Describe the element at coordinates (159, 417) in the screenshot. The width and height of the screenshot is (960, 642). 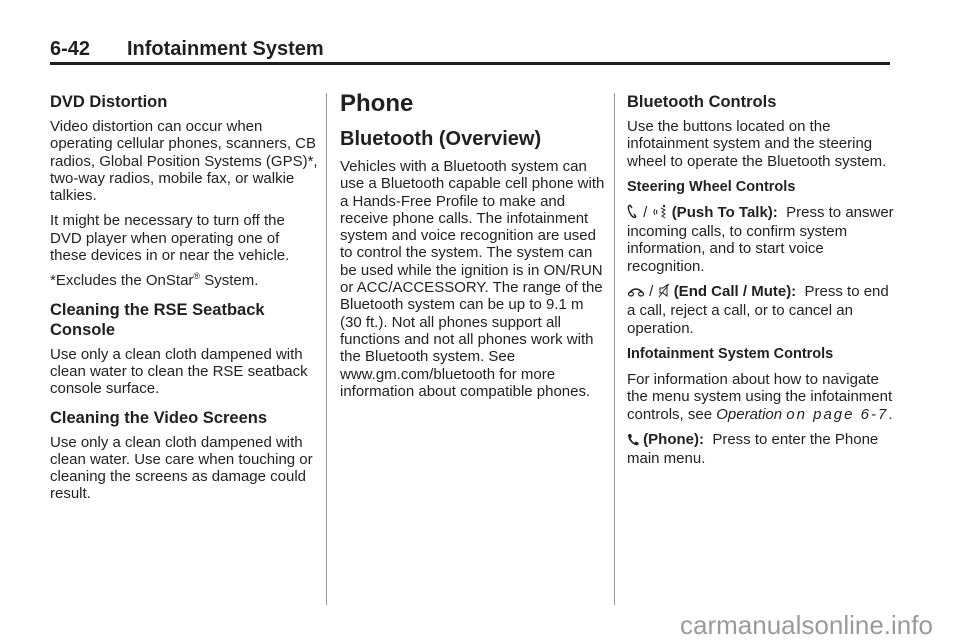
I see `video-screens-heading: Cleaning the Video Screens` at that location.